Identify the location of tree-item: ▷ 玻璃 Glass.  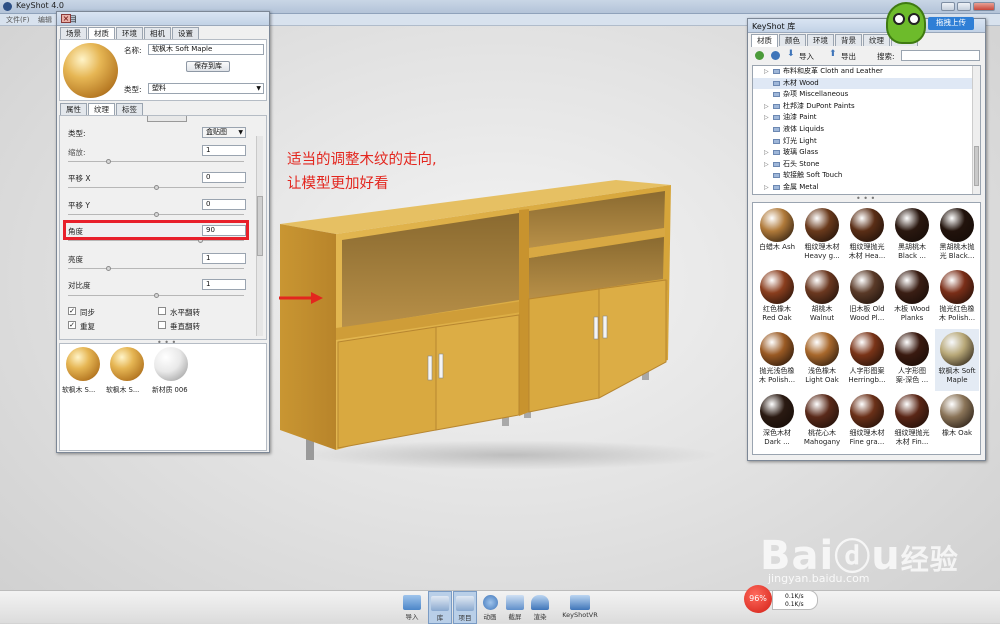
(866, 153).